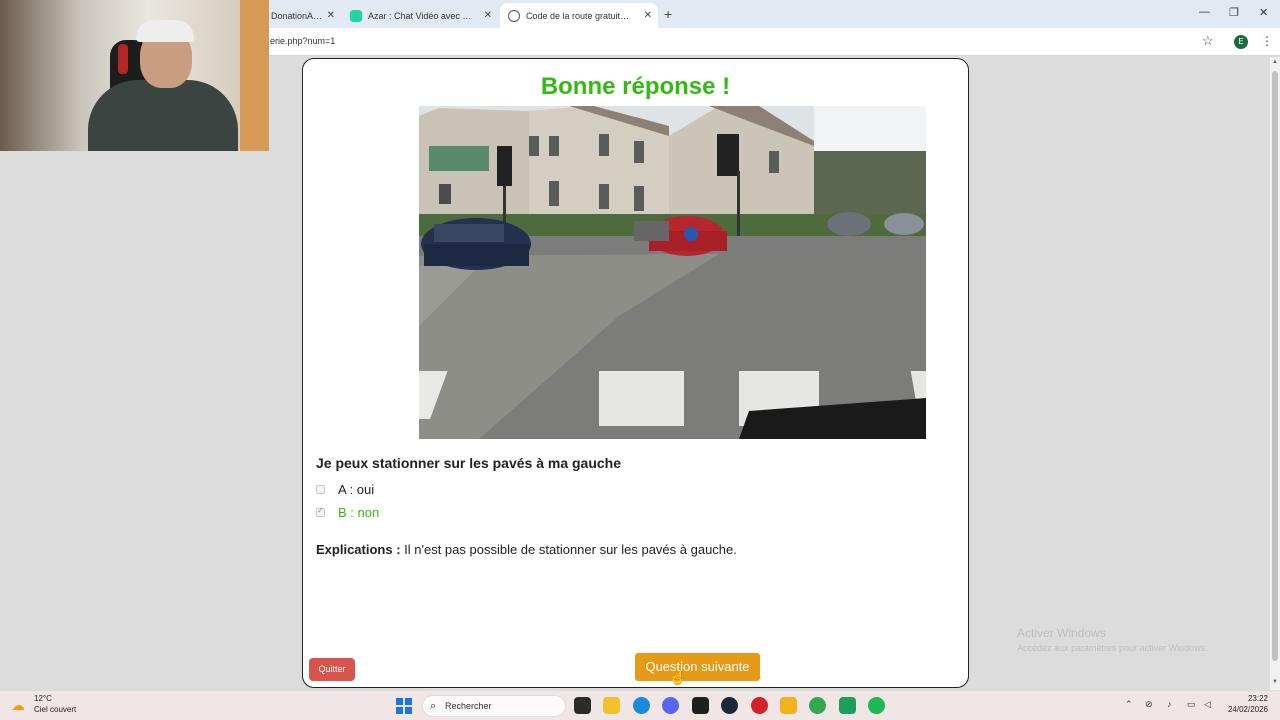 The image size is (1280, 720). Describe the element at coordinates (358, 549) in the screenshot. I see `explanation-label: Explications :` at that location.